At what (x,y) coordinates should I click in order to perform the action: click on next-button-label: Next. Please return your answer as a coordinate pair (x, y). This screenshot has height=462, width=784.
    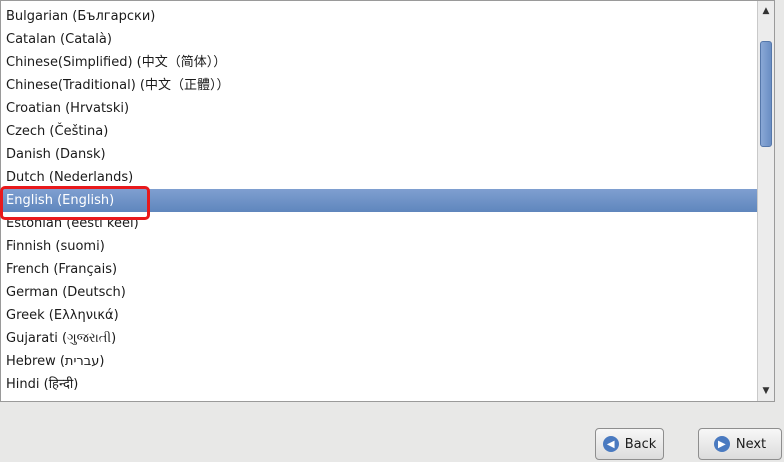
    Looking at the image, I should click on (751, 444).